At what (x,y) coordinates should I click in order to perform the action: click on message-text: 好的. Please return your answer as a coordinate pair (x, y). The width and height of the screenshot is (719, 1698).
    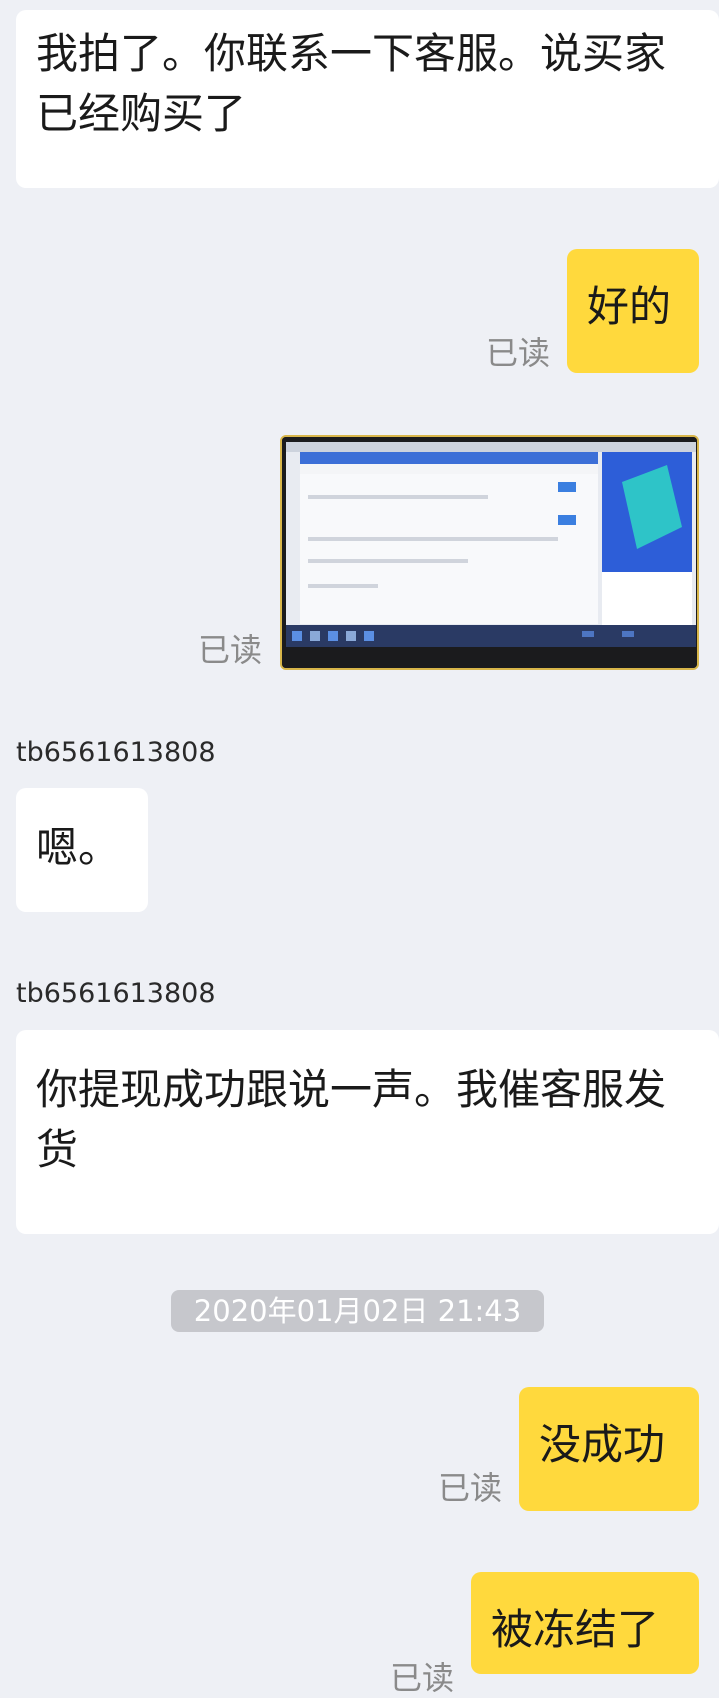
    Looking at the image, I should click on (629, 306).